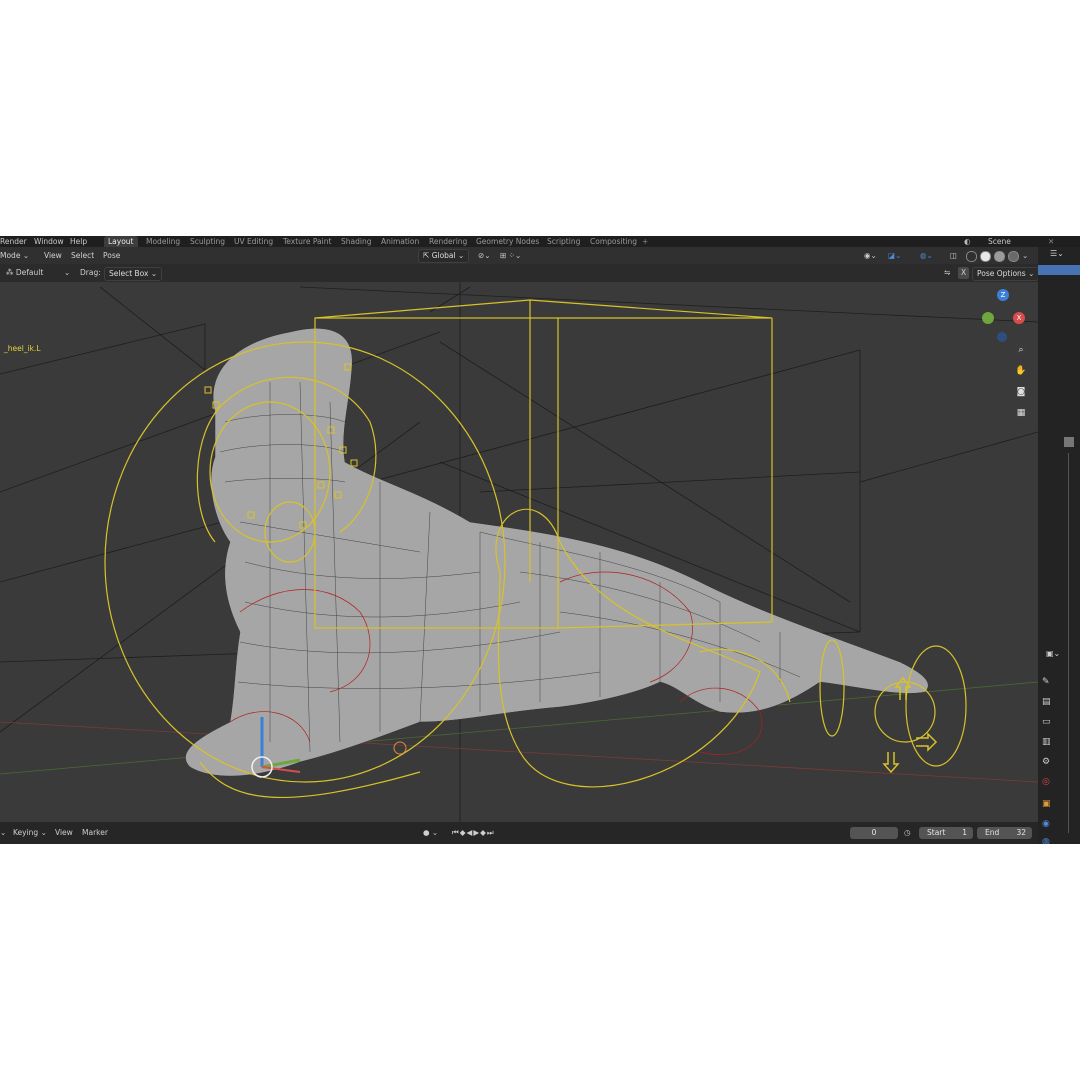  What do you see at coordinates (121, 241) in the screenshot?
I see `tab-layout: Layout` at bounding box center [121, 241].